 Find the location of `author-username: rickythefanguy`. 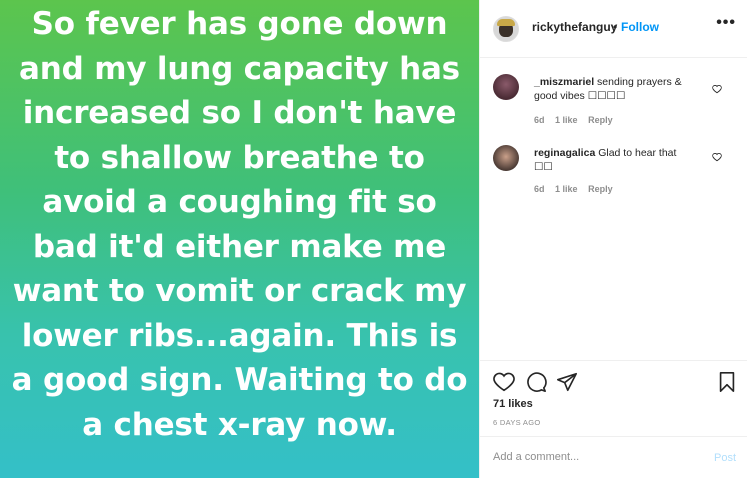

author-username: rickythefanguy is located at coordinates (574, 27).